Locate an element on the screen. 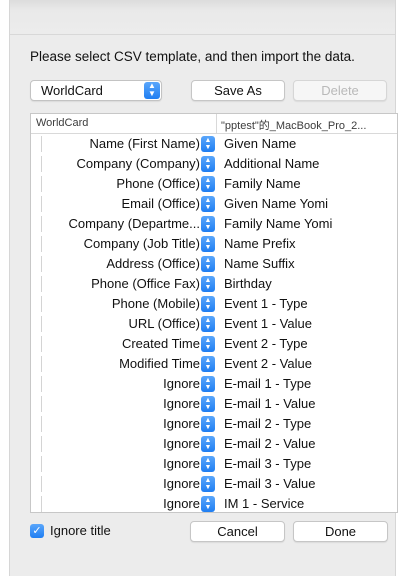  target-field-label: E-mail 2 - Value is located at coordinates (270, 443).